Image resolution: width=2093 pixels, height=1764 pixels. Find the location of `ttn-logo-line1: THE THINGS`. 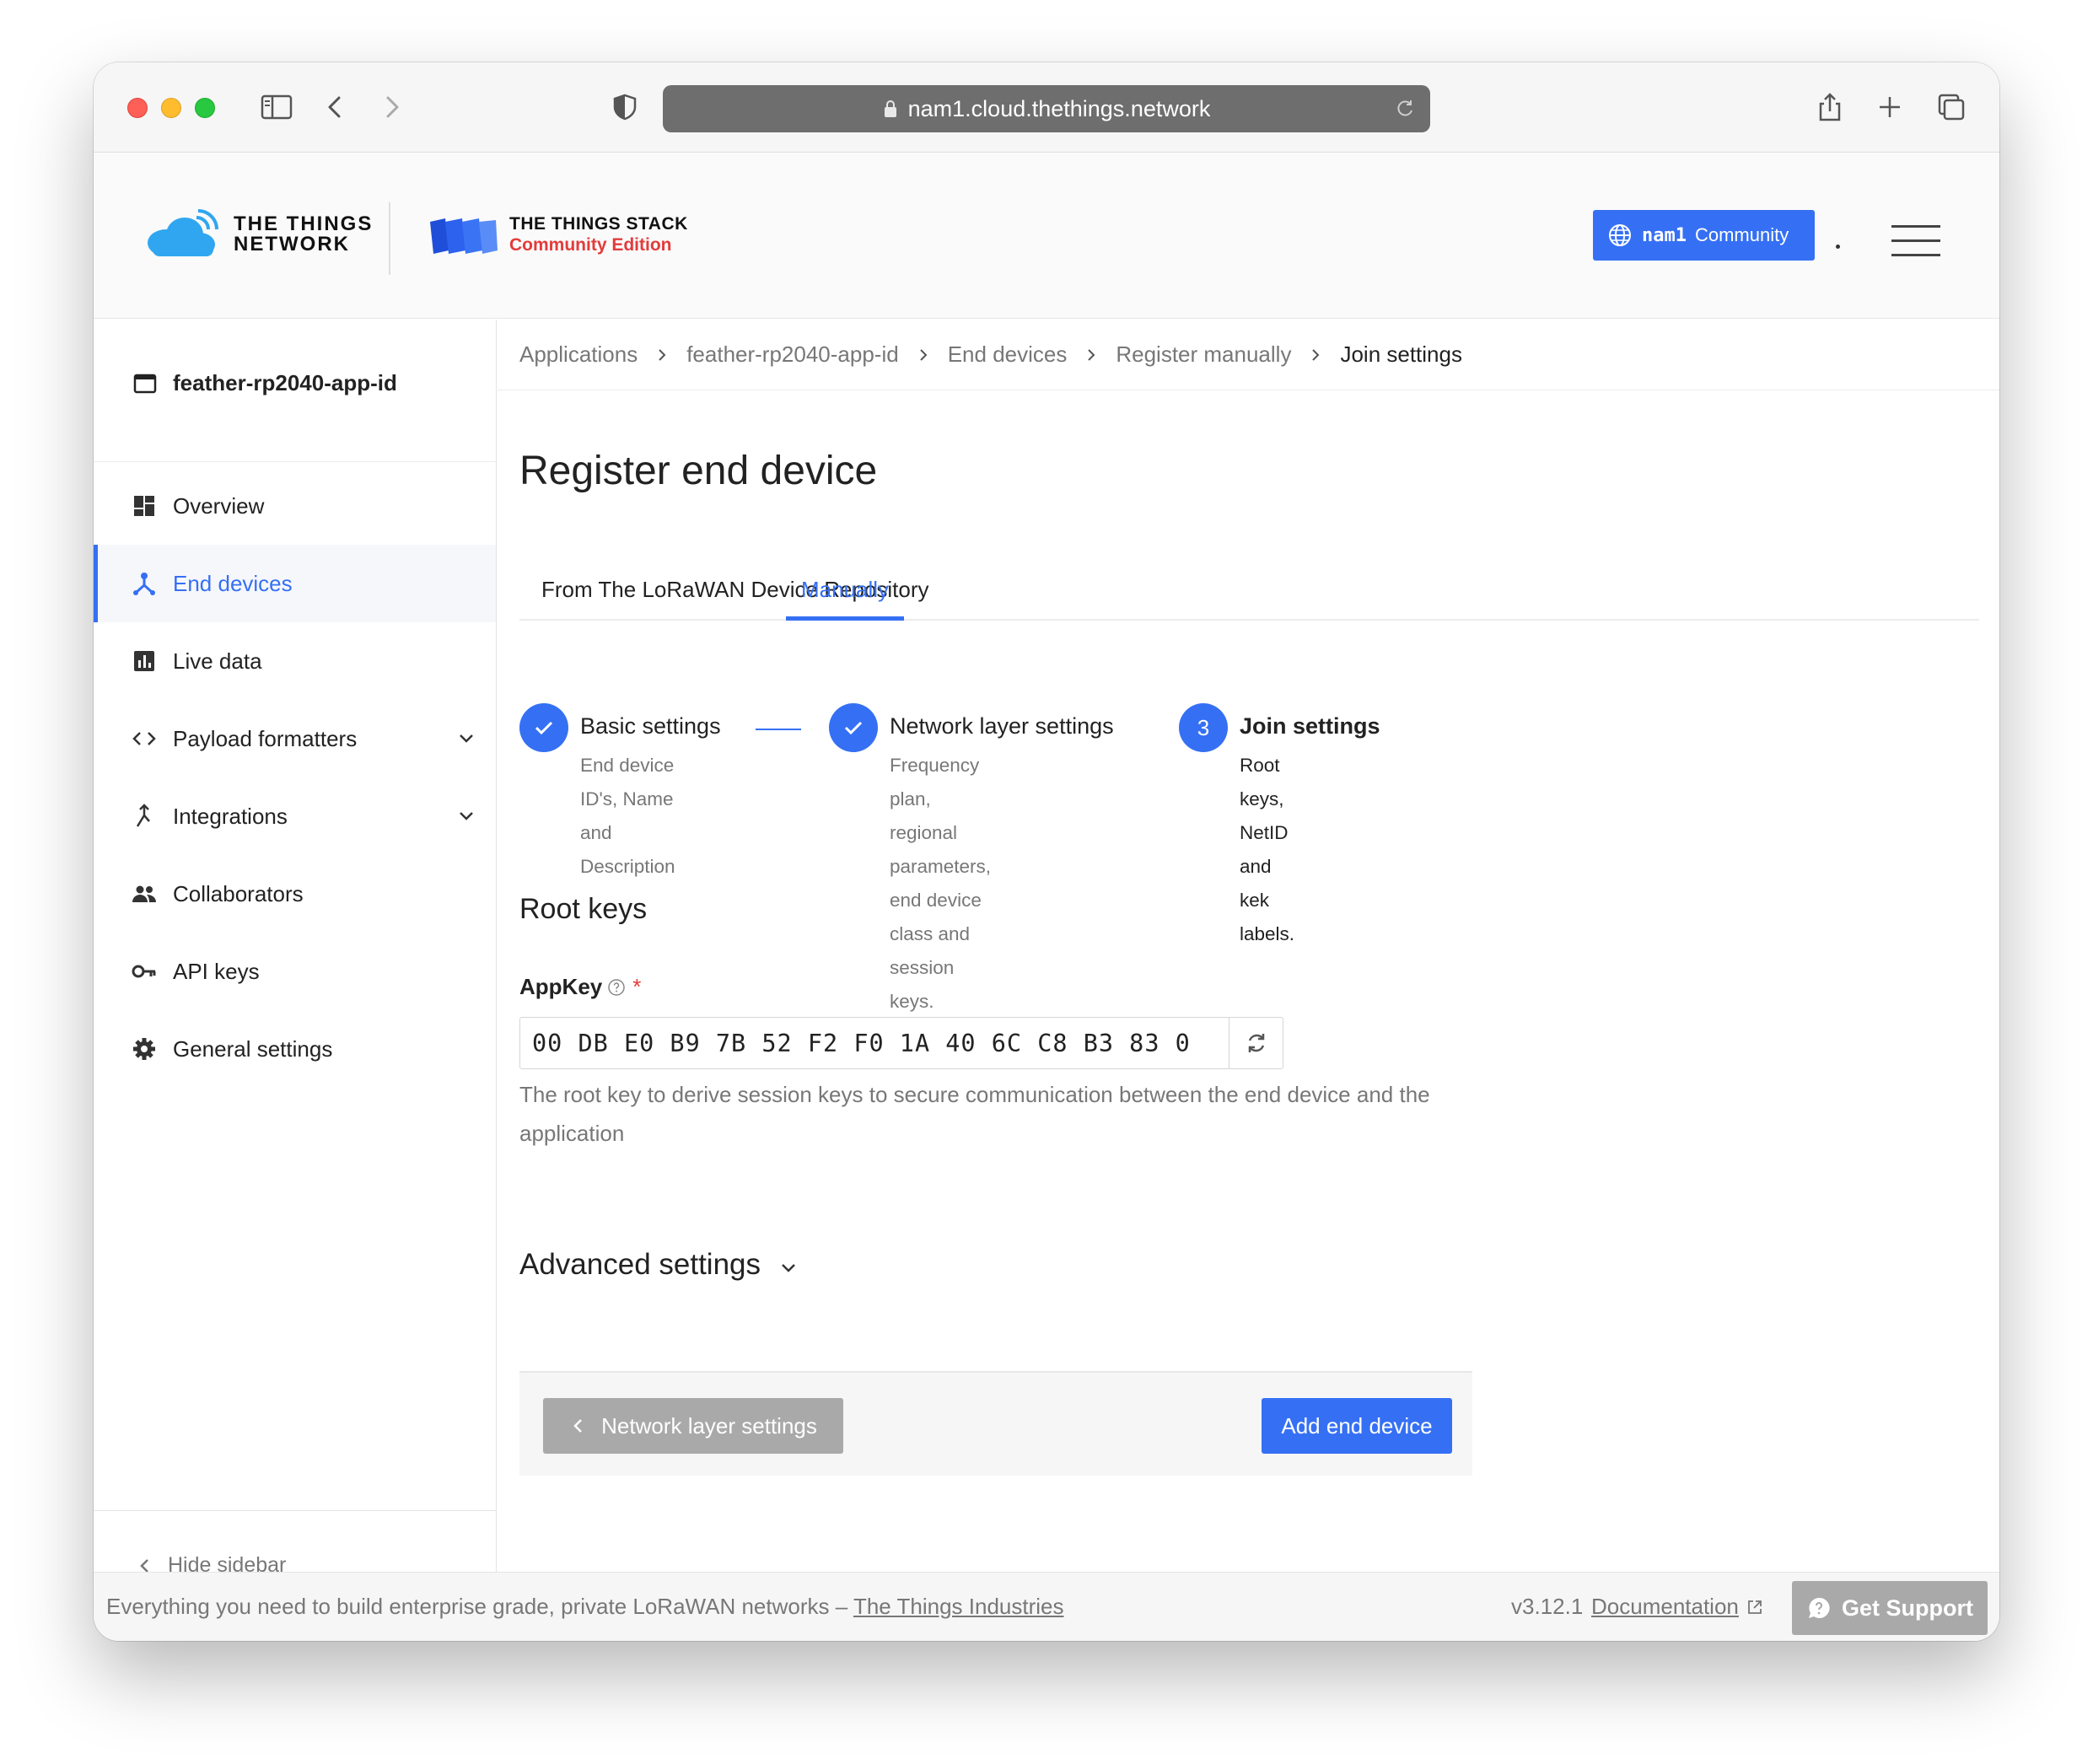

ttn-logo-line1: THE THINGS is located at coordinates (304, 223).